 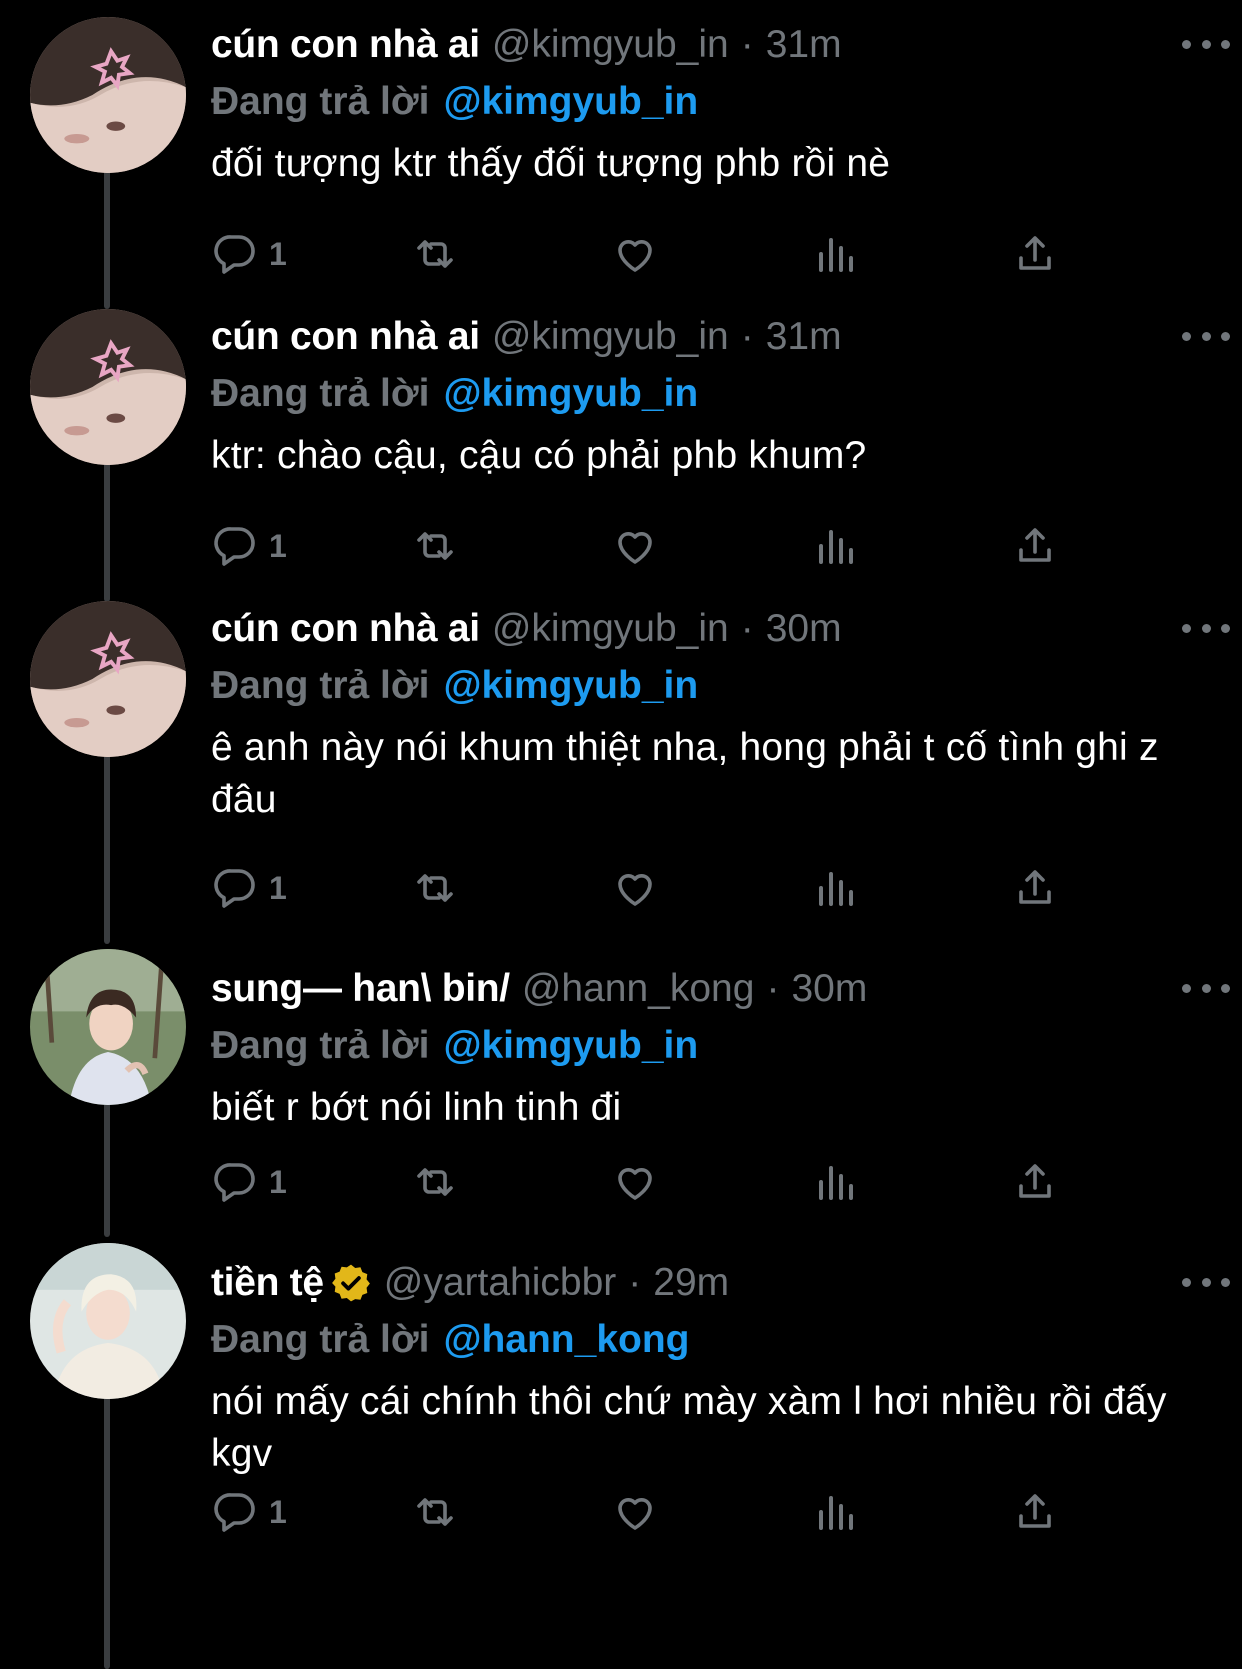 I want to click on replying-to: Đang trả lời @hann_kong, so click(x=711, y=1340).